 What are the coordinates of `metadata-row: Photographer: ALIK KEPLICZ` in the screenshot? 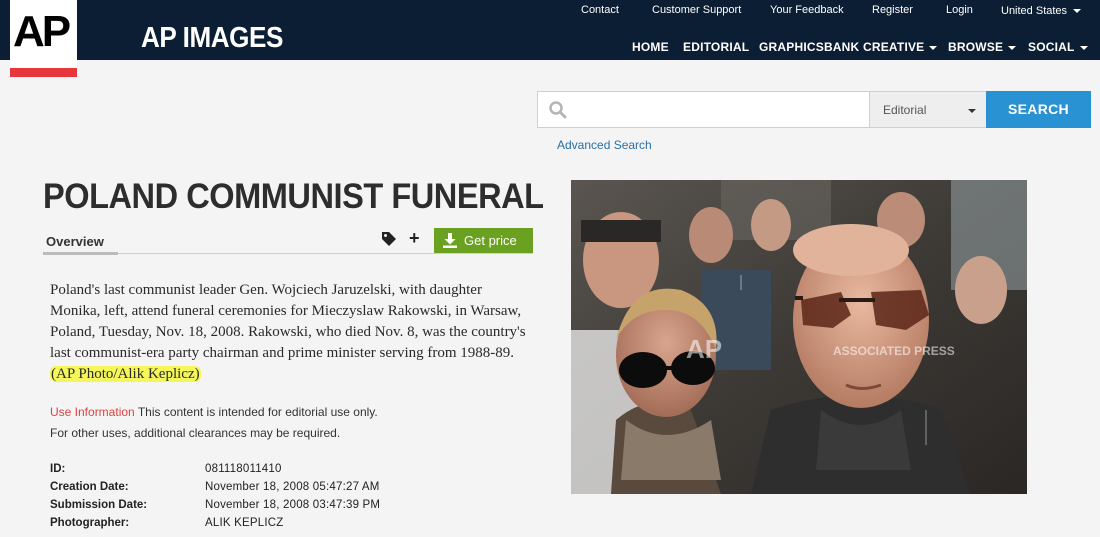 It's located at (250, 526).